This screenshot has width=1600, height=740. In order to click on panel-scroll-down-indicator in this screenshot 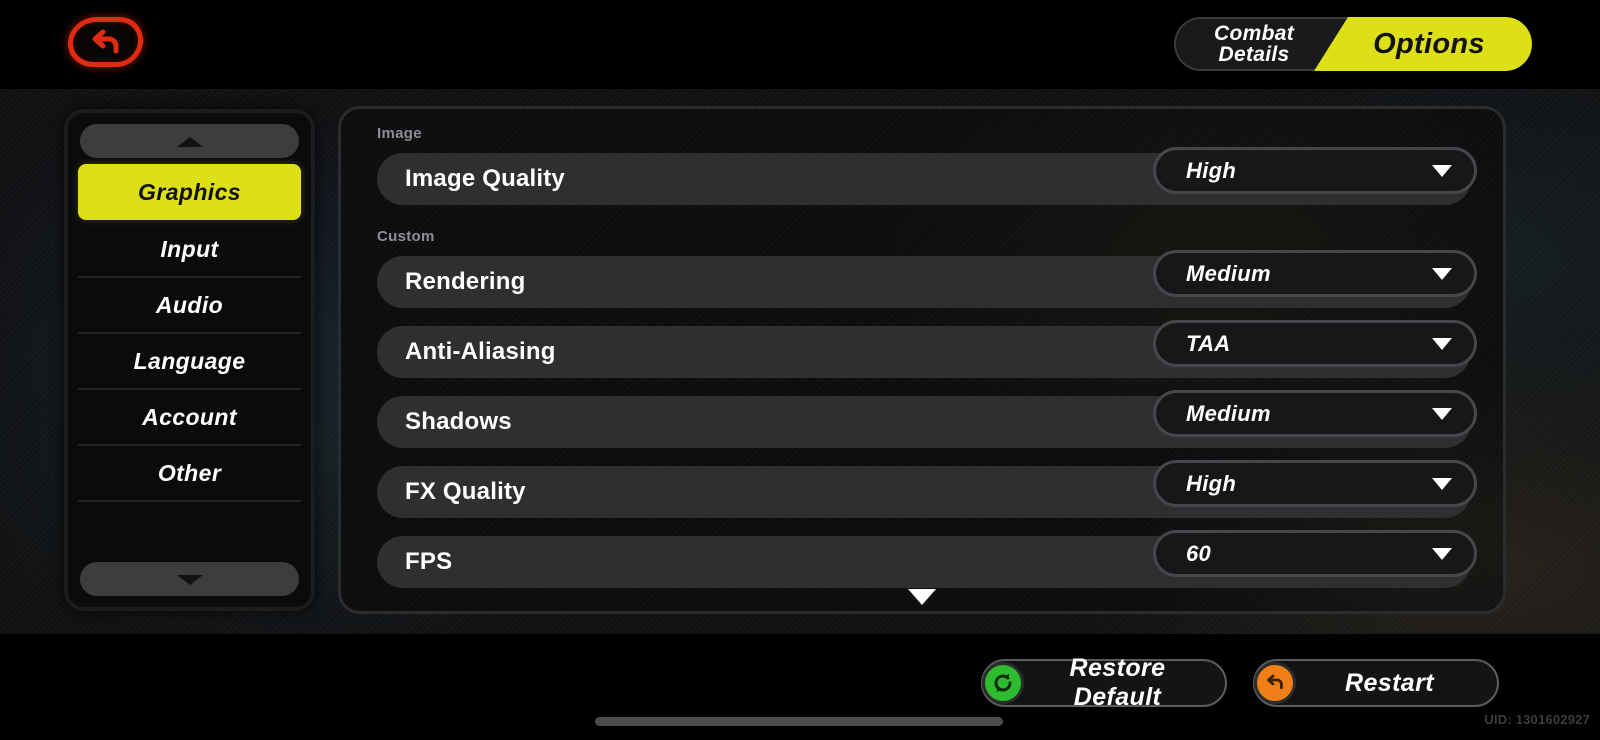, I will do `click(922, 597)`.